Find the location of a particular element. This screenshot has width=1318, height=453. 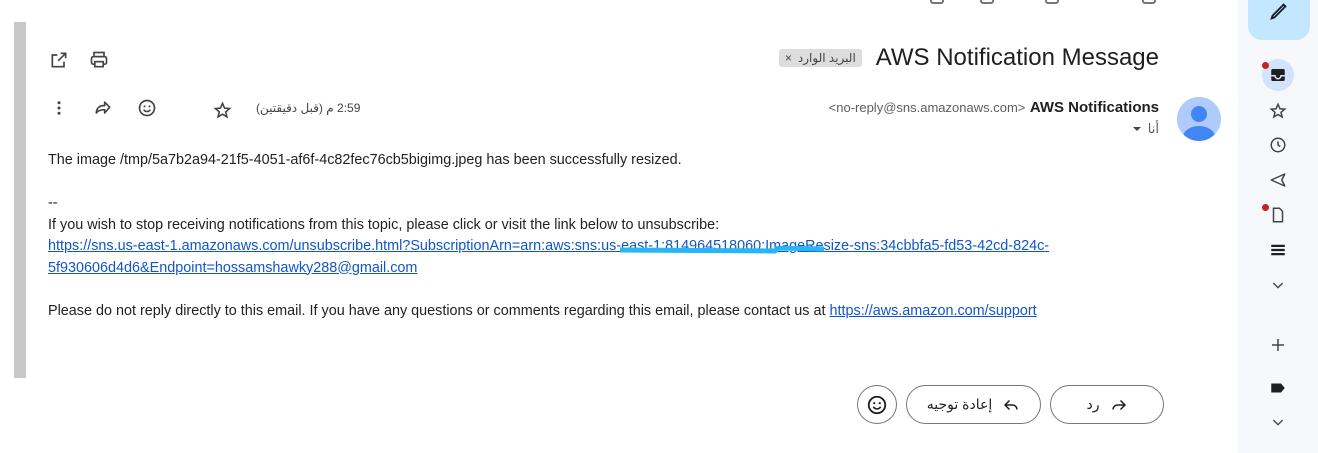

label-icon is located at coordinates (1278, 388).